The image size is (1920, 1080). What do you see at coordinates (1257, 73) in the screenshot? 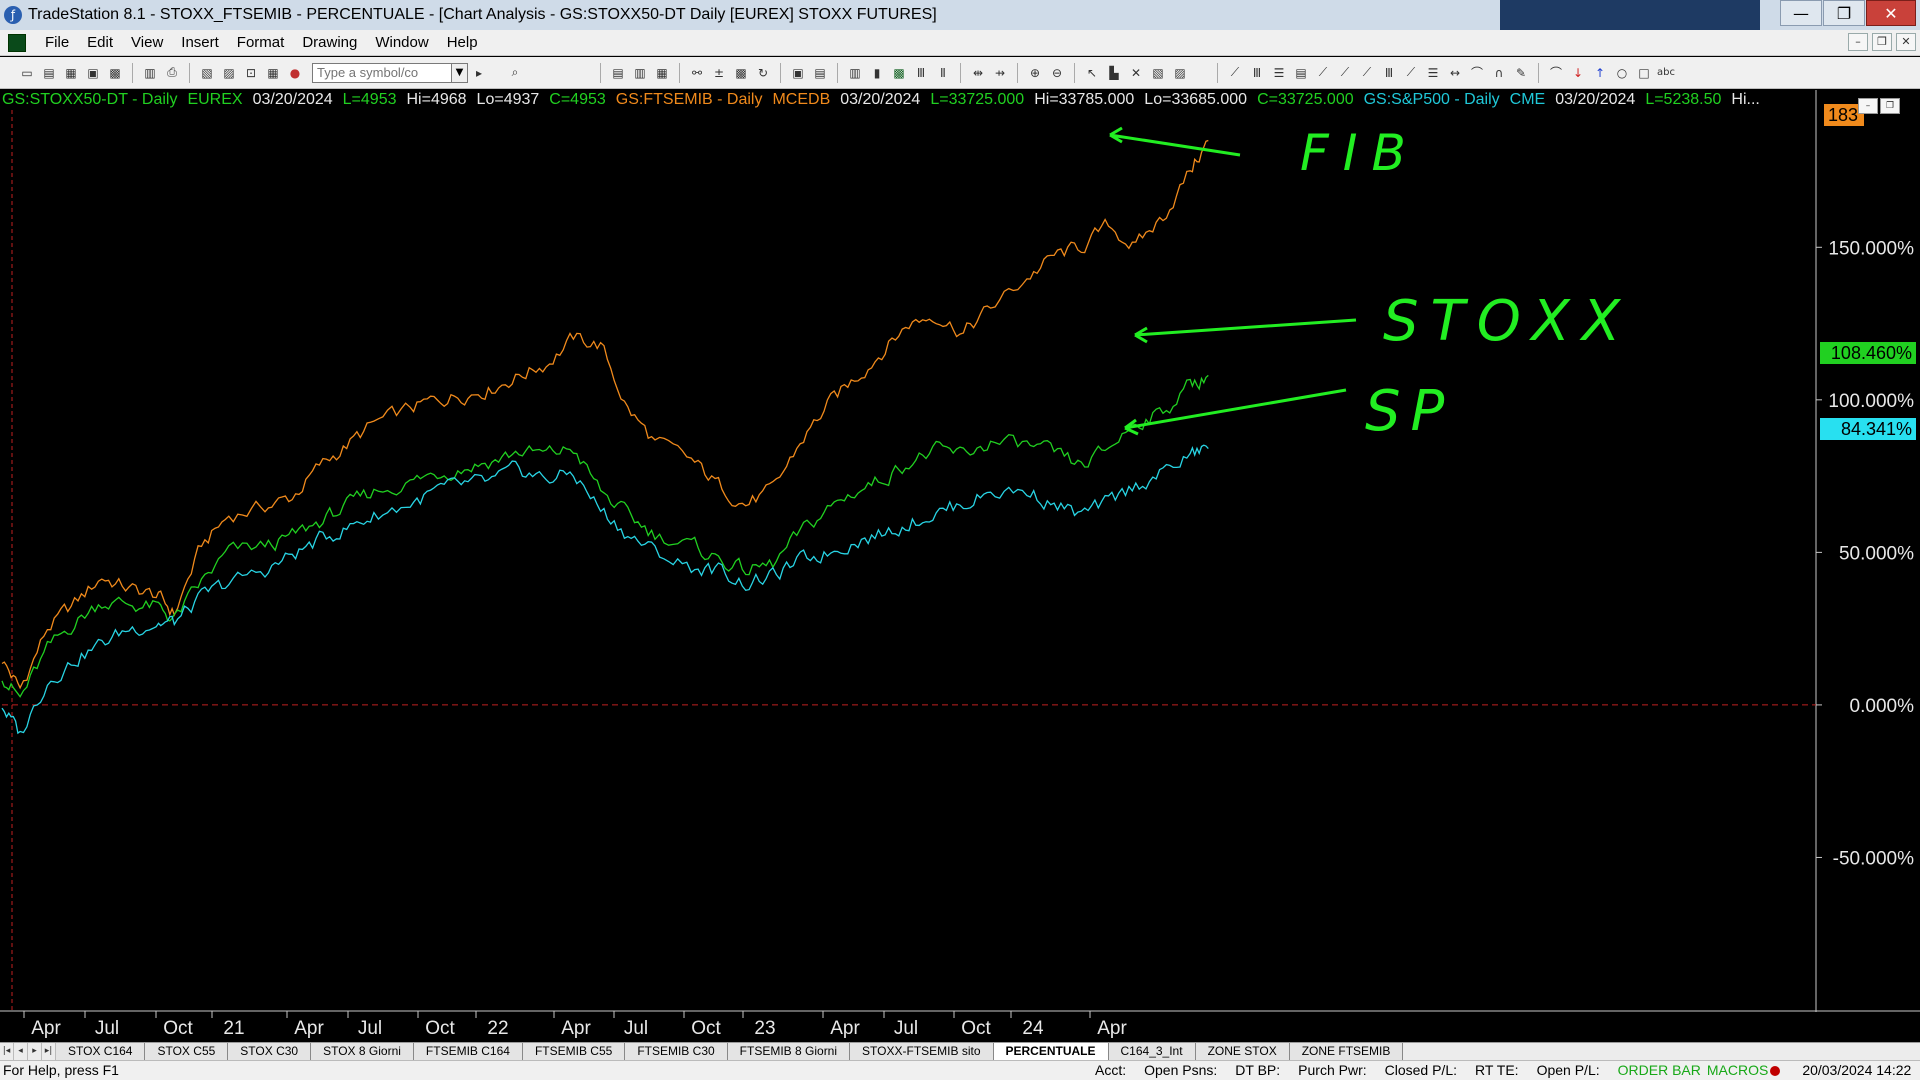
I see `vertical-lines-icon: Ⅲ` at bounding box center [1257, 73].